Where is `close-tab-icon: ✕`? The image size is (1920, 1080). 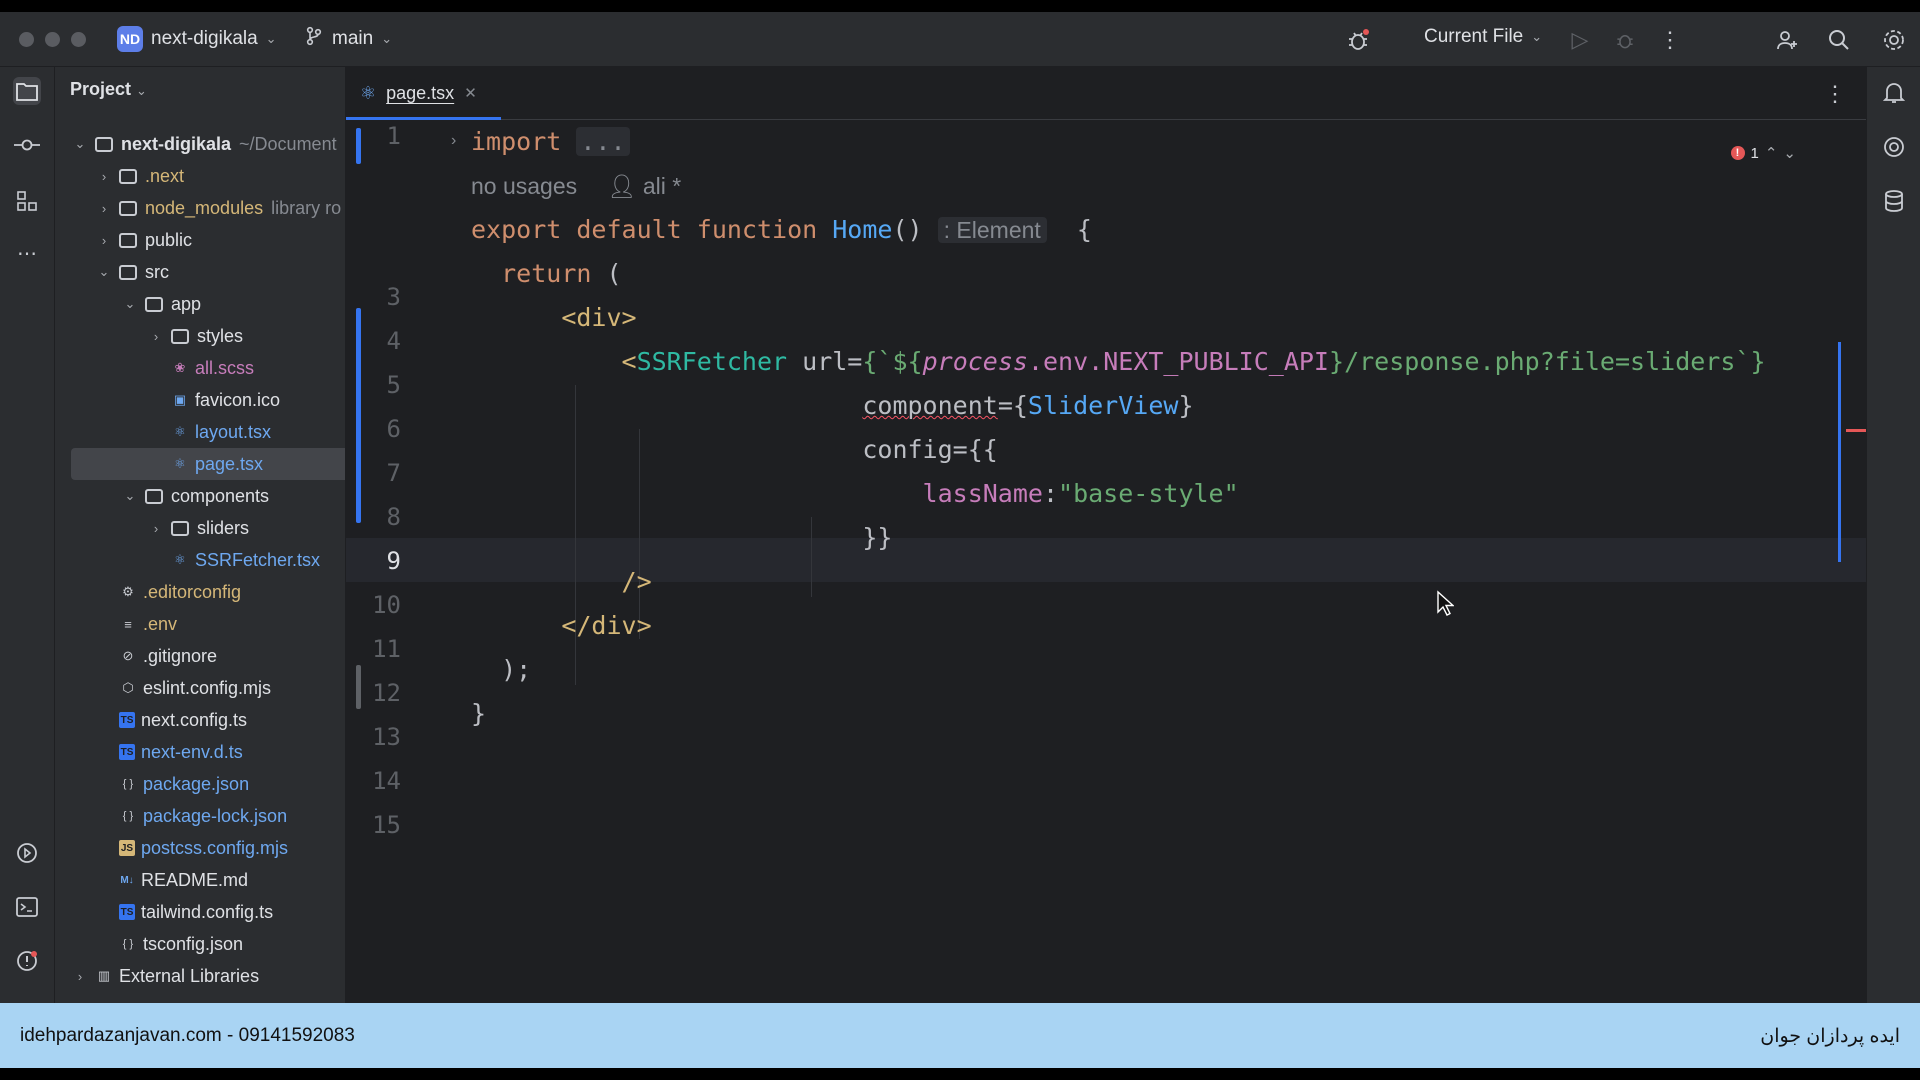 close-tab-icon: ✕ is located at coordinates (470, 93).